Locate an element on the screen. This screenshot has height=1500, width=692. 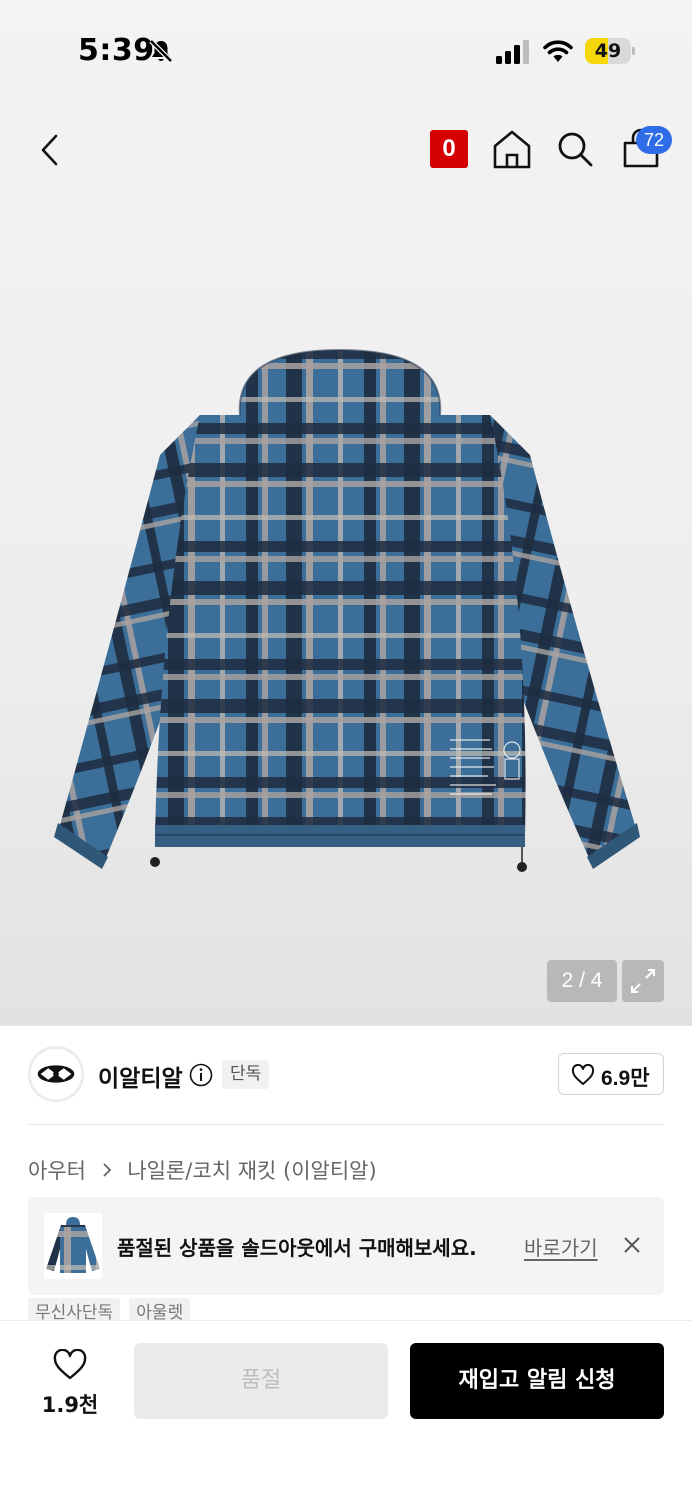
breadcrumb-category: 아우터 is located at coordinates (57, 1171).